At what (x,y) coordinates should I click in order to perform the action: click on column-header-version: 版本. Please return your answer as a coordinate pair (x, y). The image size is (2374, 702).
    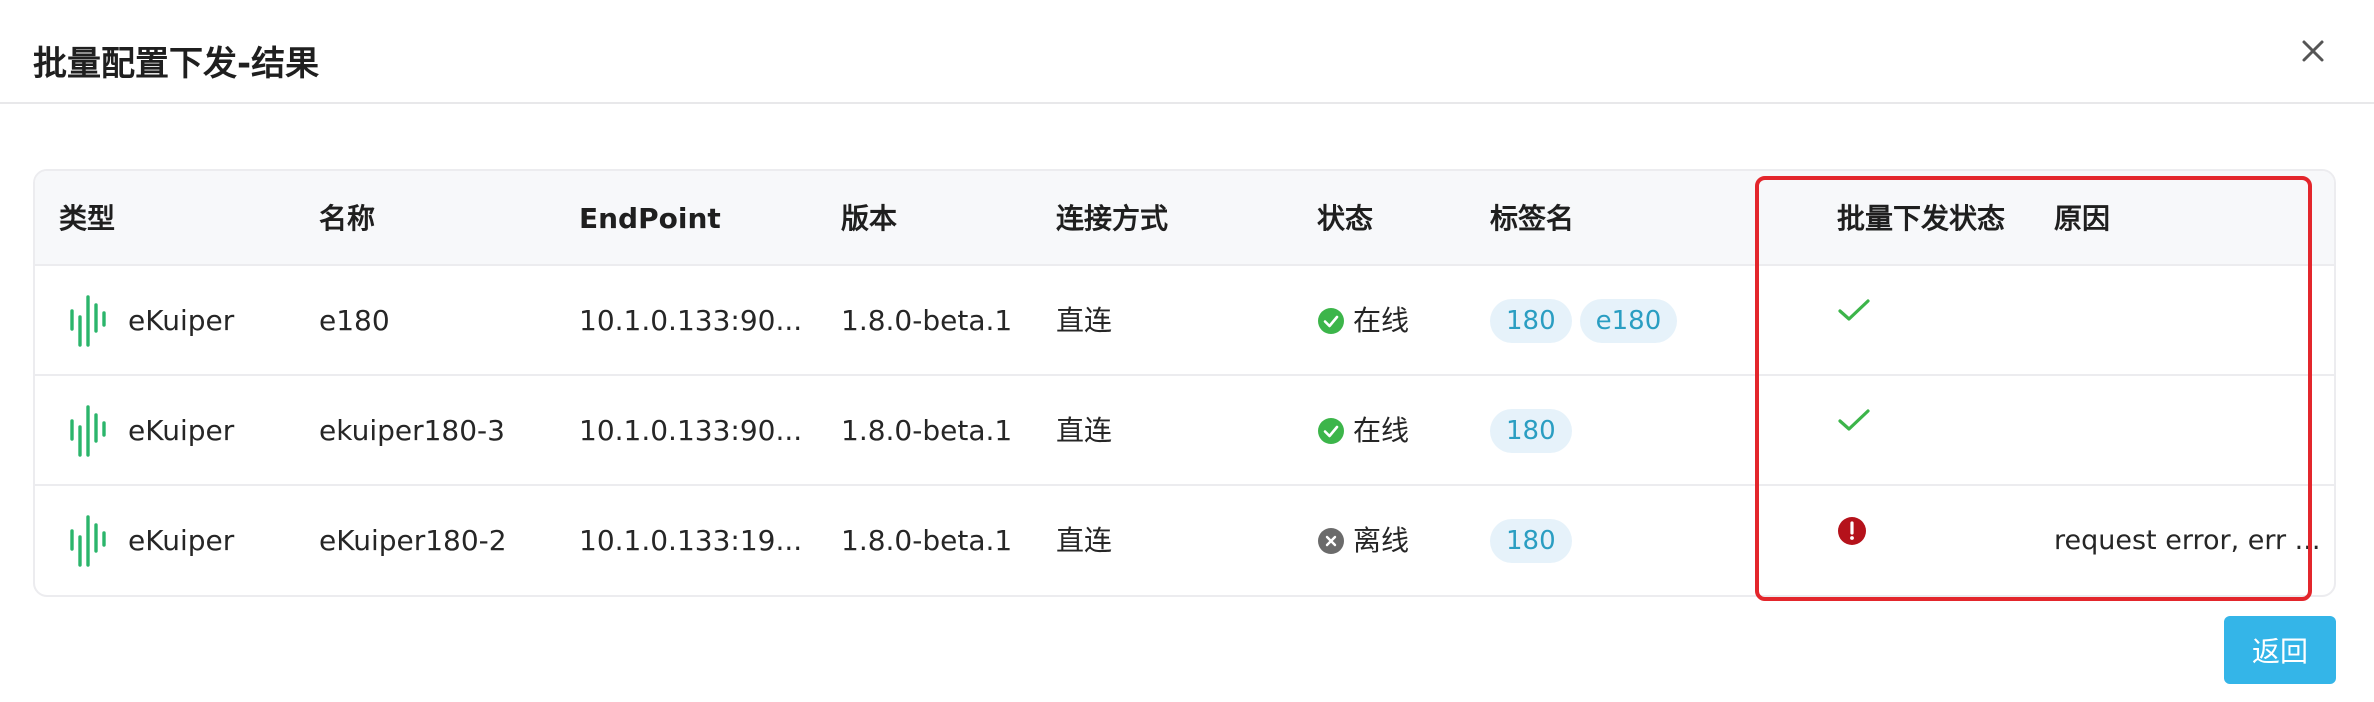
    Looking at the image, I should click on (869, 218).